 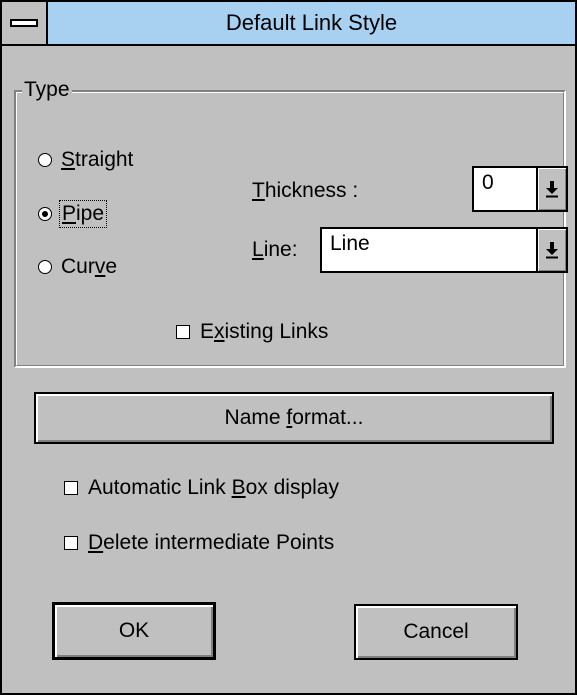 I want to click on cancel-label: Cancel, so click(x=436, y=631).